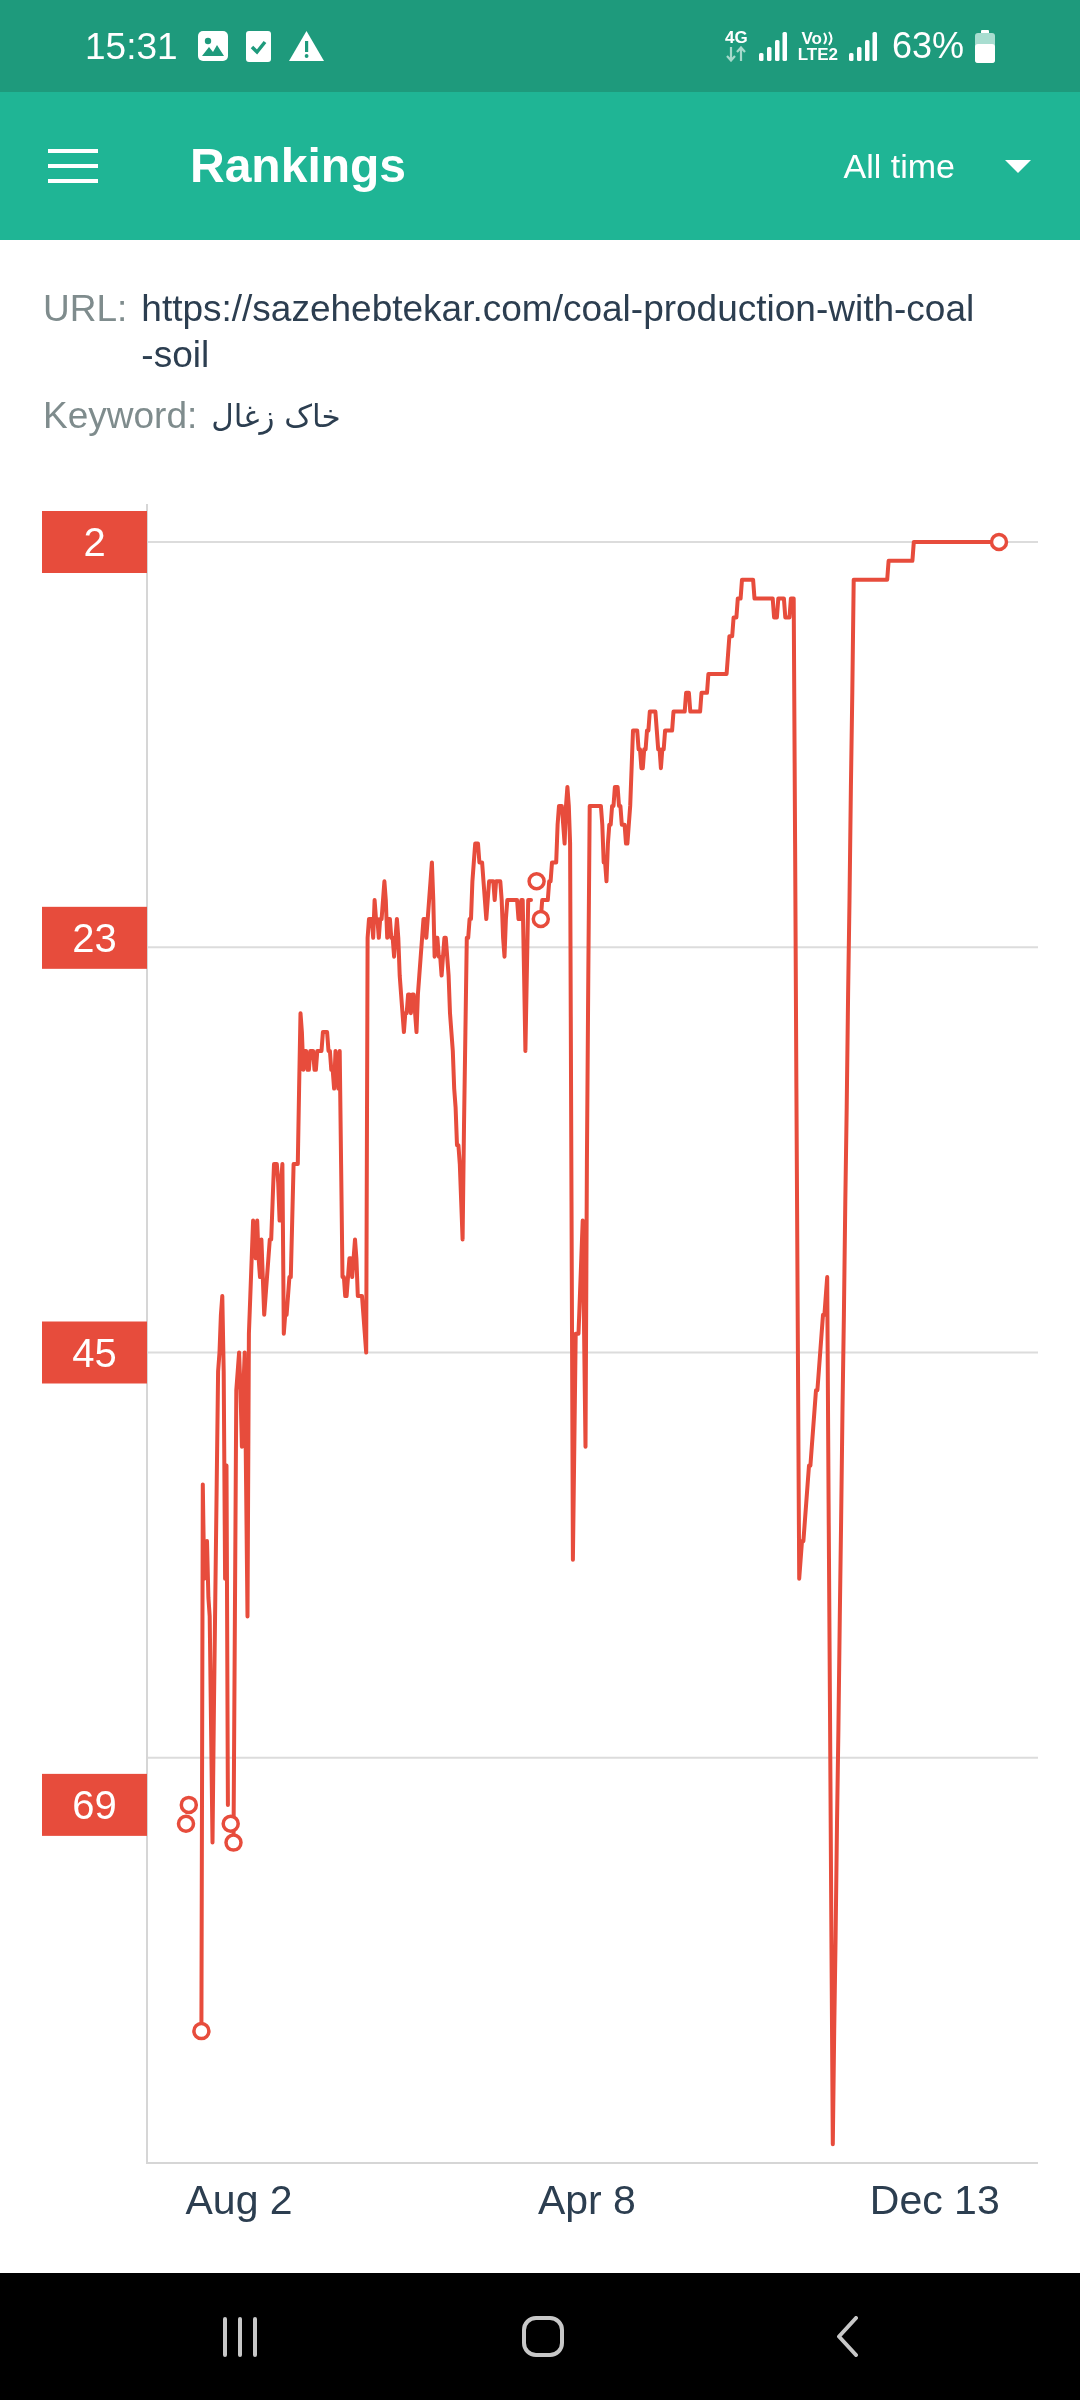 The width and height of the screenshot is (1080, 2400). I want to click on volte-label: Vo, so click(811, 38).